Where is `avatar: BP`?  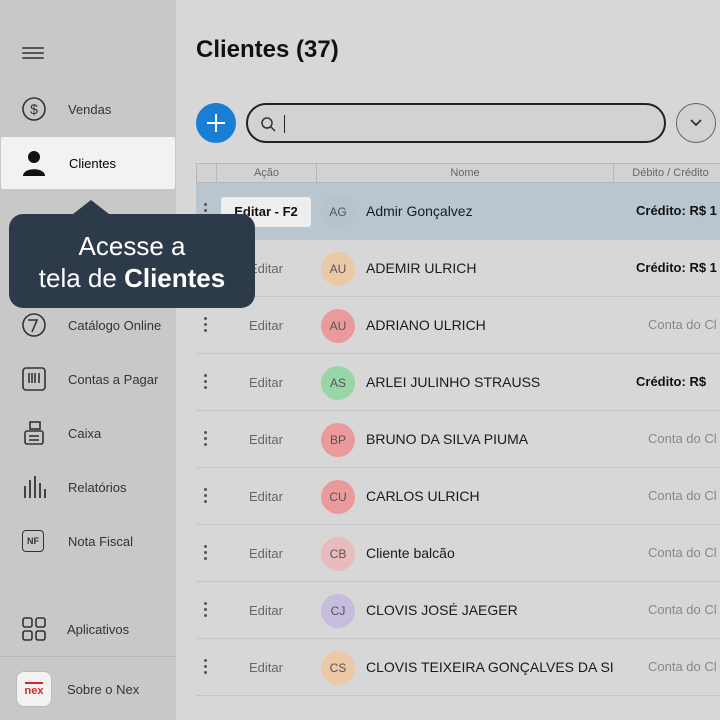
avatar: BP is located at coordinates (338, 440).